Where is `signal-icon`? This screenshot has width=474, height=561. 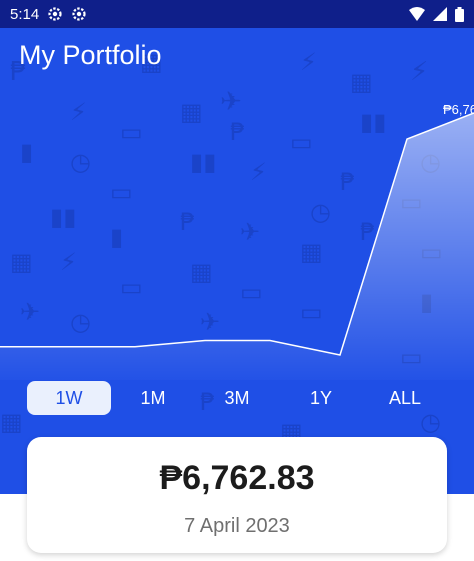 signal-icon is located at coordinates (440, 14).